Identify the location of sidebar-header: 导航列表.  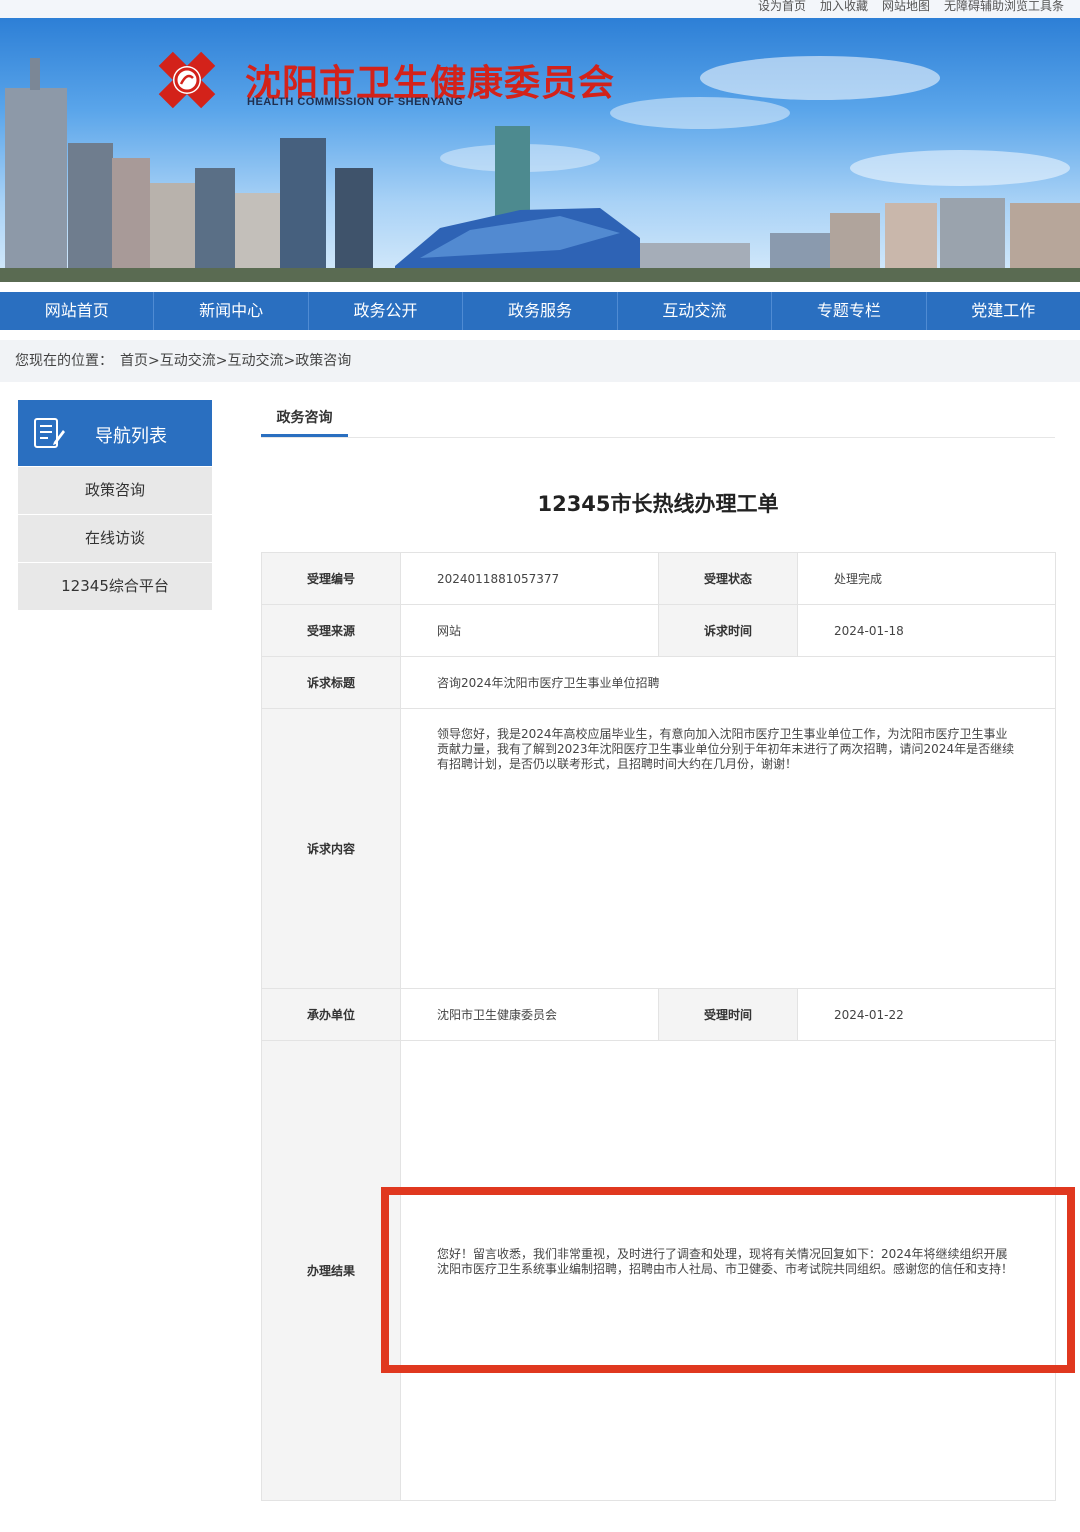
(115, 433).